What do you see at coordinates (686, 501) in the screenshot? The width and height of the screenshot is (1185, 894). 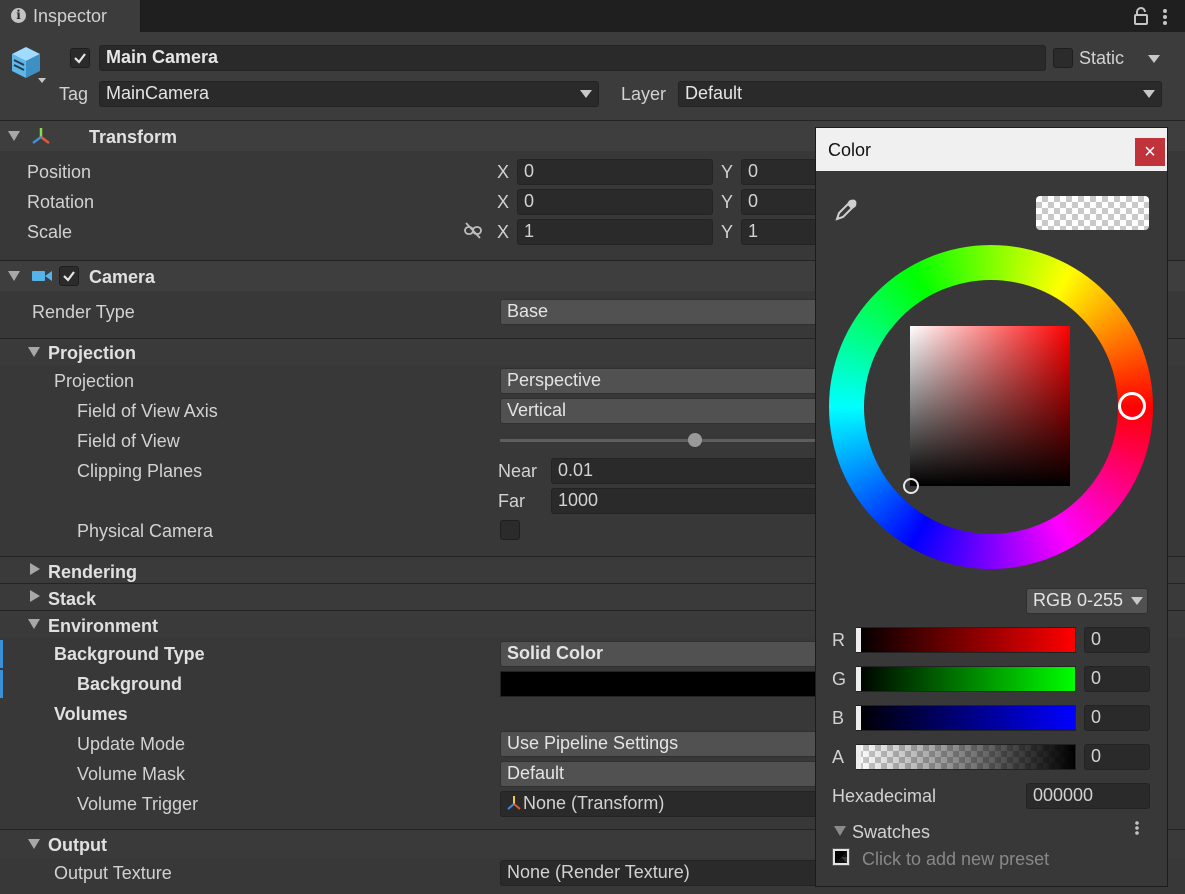 I see `far-field: 1000` at bounding box center [686, 501].